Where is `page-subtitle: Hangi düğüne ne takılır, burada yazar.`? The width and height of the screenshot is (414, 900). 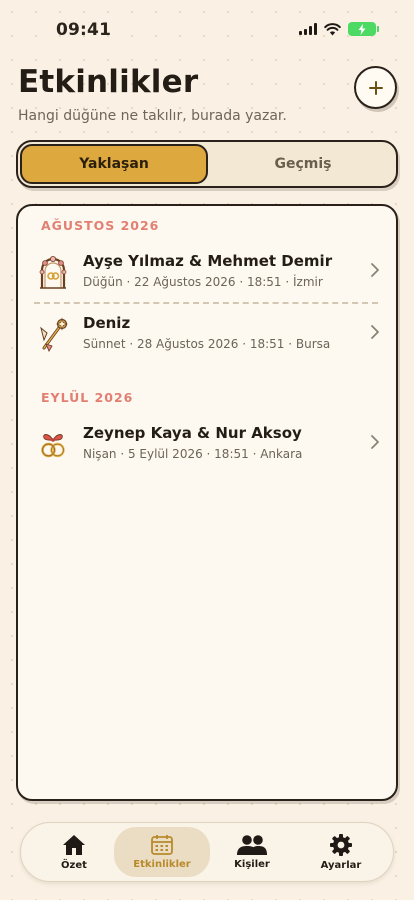 page-subtitle: Hangi düğüne ne takılır, burada yazar. is located at coordinates (152, 116).